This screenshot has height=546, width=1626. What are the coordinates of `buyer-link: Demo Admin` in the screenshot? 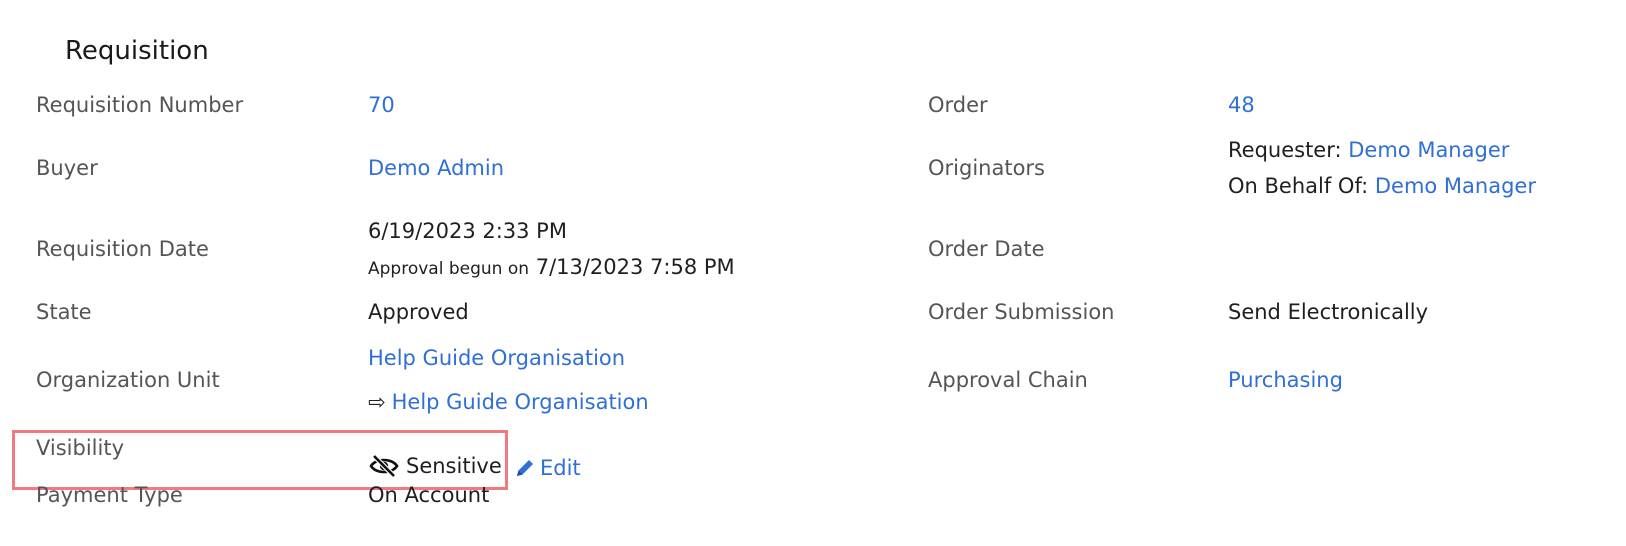 It's located at (436, 168).